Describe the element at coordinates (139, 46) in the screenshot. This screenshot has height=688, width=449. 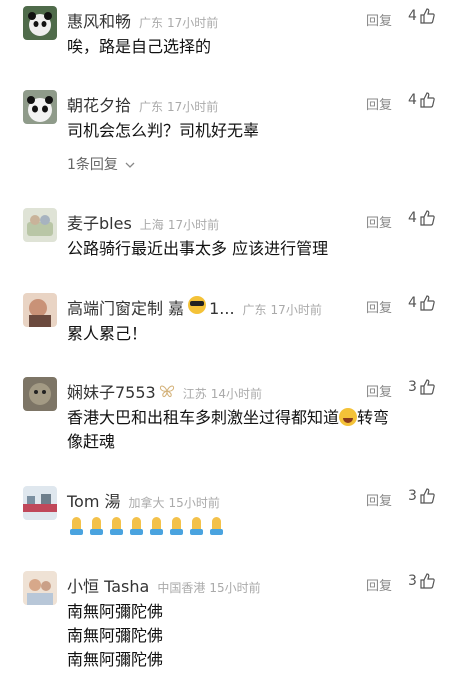
I see `comment-text: 唉，路是自己选择的` at that location.